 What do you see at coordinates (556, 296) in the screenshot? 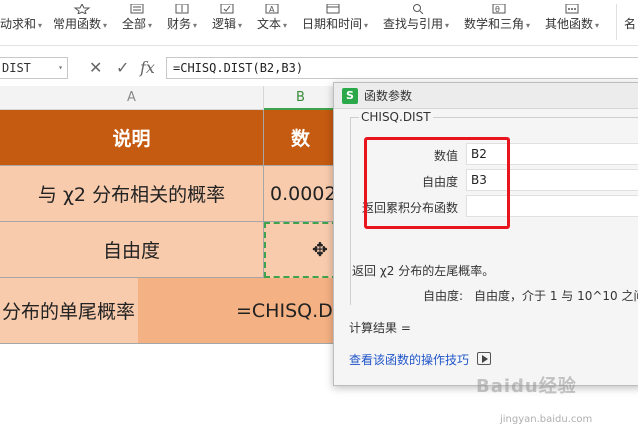
I see `param-help-text: 自由度，介于 1 与 10^10 之间` at bounding box center [556, 296].